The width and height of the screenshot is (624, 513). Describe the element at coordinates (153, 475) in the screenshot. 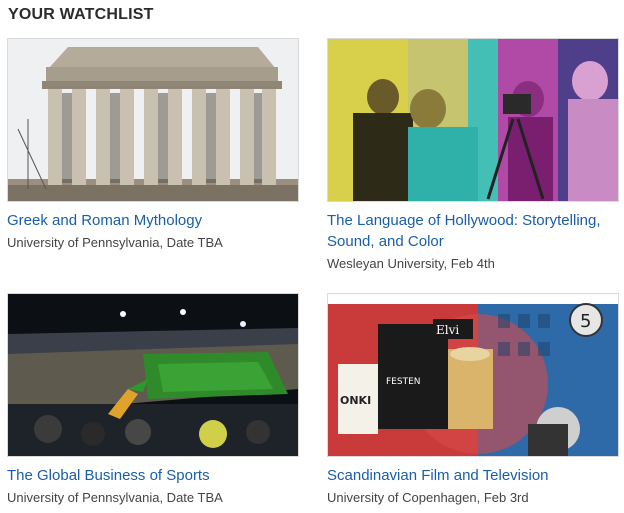

I see `course-title-link: The Global Business of Sports` at that location.